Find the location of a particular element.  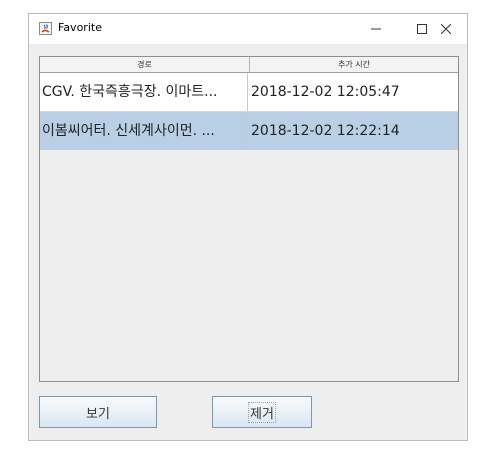

java-app-icon is located at coordinates (45, 28).